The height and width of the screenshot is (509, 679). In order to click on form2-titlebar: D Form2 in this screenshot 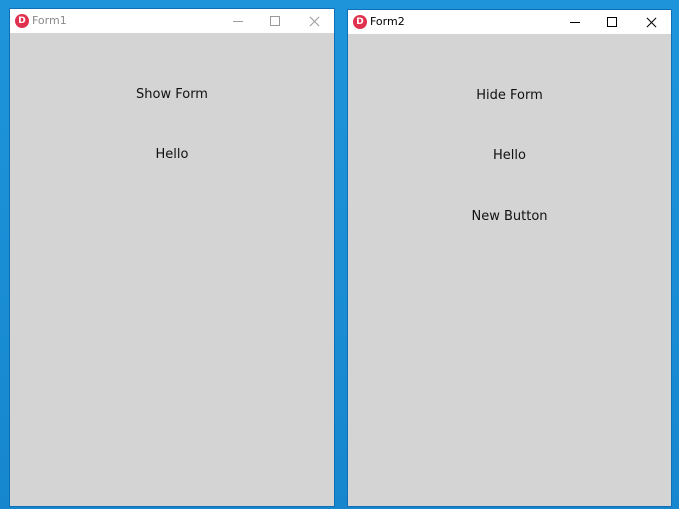, I will do `click(509, 22)`.